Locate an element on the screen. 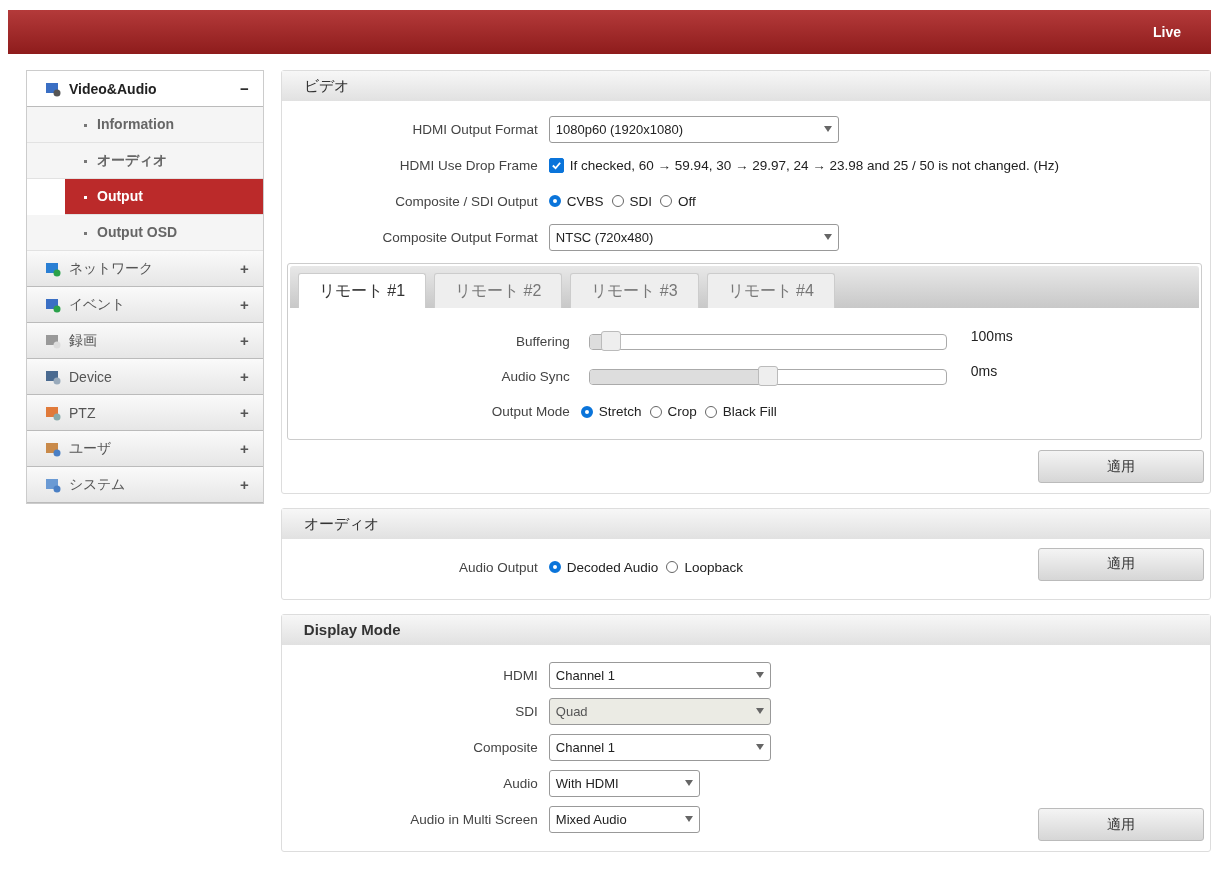 This screenshot has width=1211, height=886. checkbox is located at coordinates (556, 165).